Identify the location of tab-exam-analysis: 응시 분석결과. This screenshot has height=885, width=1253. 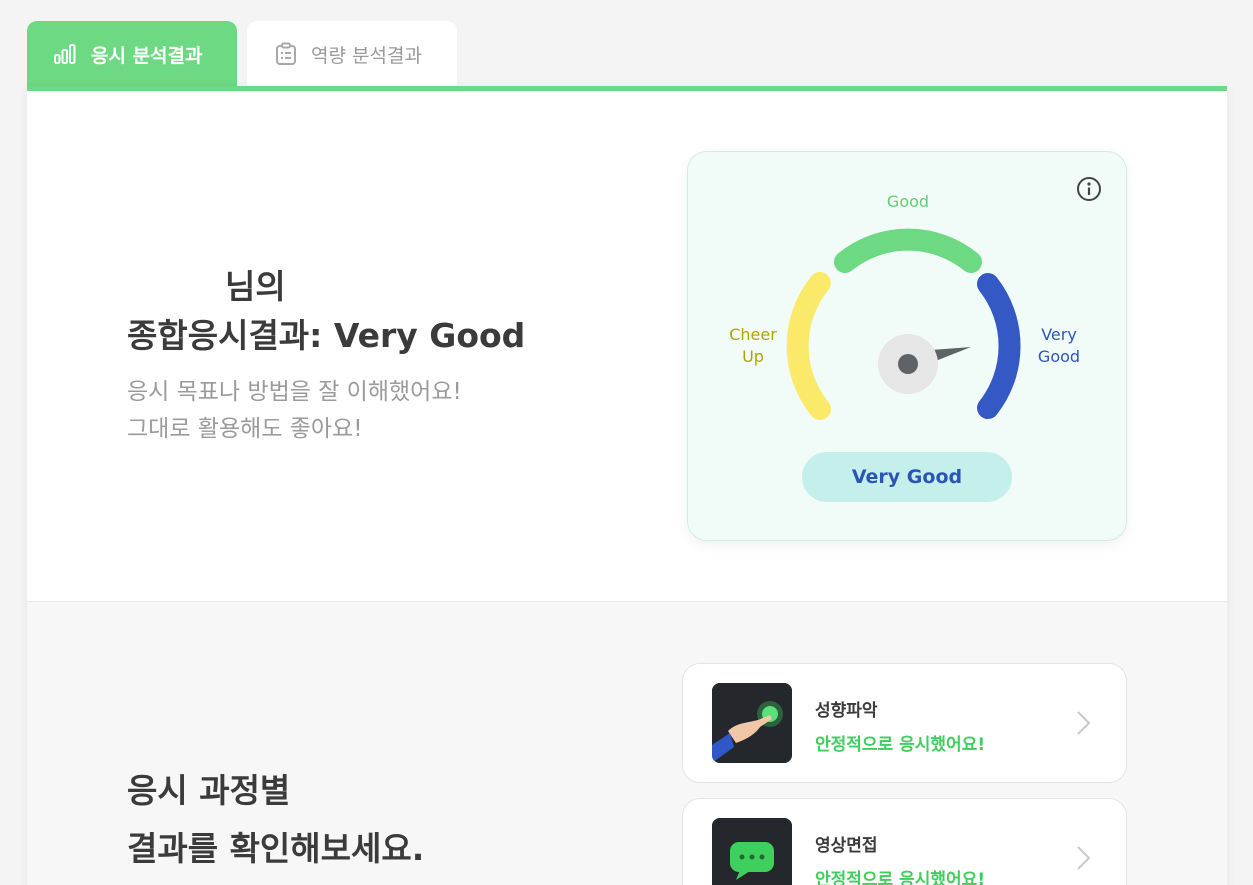
(132, 54).